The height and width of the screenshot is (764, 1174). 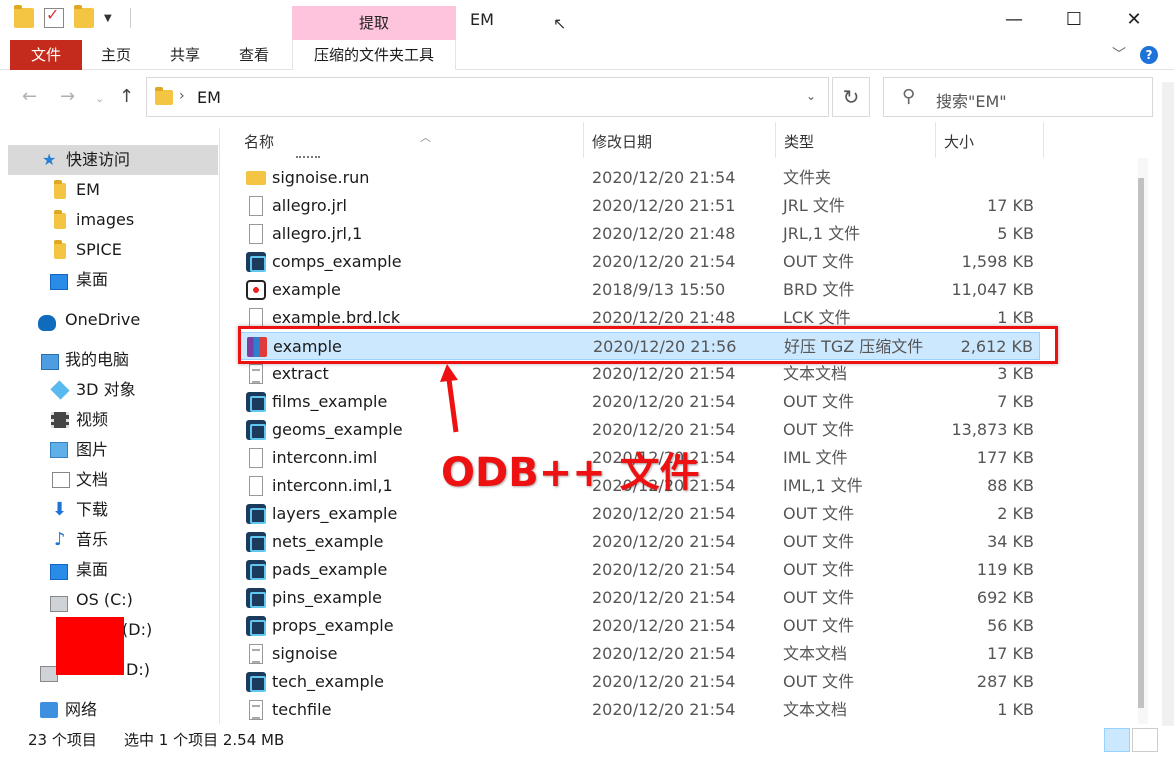 What do you see at coordinates (256, 626) in the screenshot?
I see `out-file-icon` at bounding box center [256, 626].